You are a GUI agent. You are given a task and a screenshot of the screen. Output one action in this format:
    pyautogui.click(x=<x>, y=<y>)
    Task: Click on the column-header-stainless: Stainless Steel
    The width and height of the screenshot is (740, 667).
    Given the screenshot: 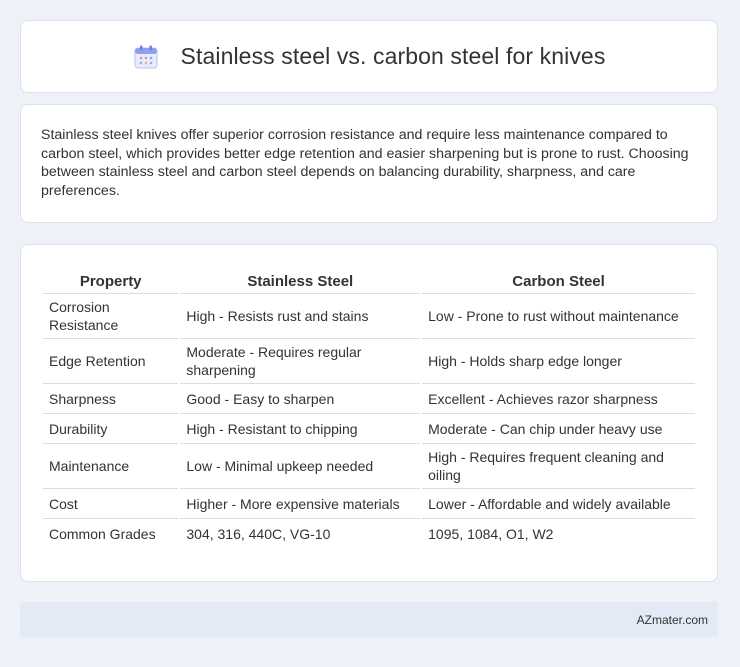 What is the action you would take?
    pyautogui.click(x=300, y=279)
    